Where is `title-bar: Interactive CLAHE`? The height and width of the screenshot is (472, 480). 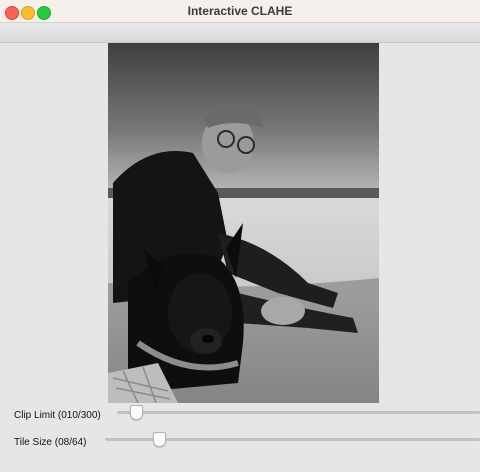 title-bar: Interactive CLAHE is located at coordinates (240, 11).